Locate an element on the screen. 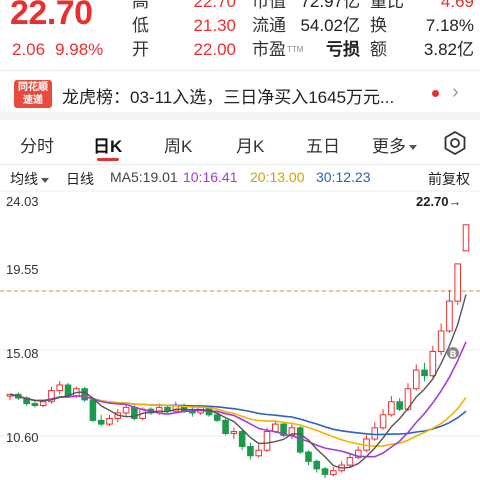 This screenshot has width=480, height=480. y-tick-4: 10.60 is located at coordinates (22, 437).